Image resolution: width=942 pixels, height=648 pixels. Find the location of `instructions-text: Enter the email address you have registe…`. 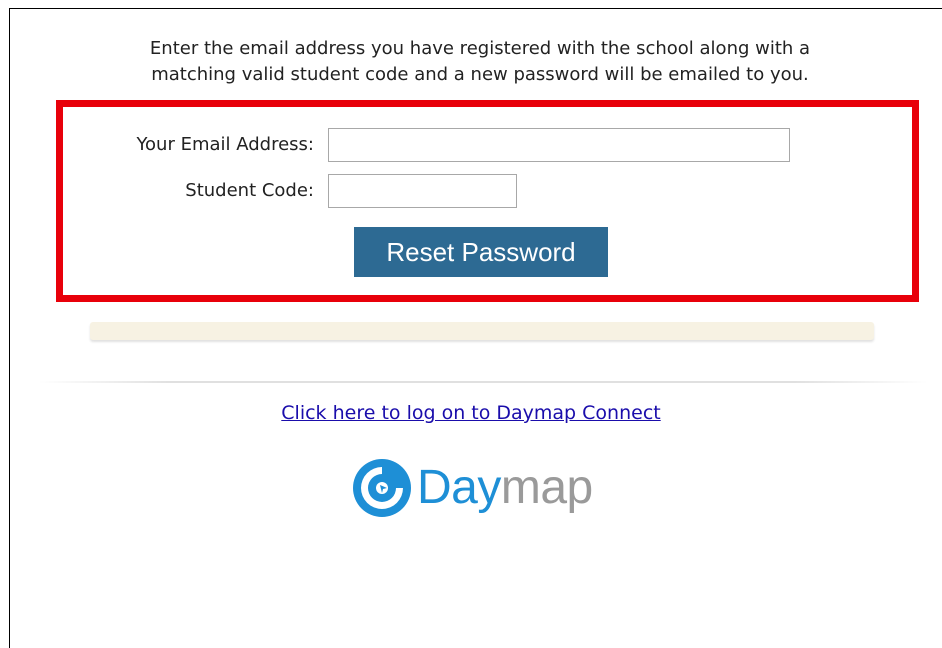

instructions-text: Enter the email address you have registe… is located at coordinates (480, 62).